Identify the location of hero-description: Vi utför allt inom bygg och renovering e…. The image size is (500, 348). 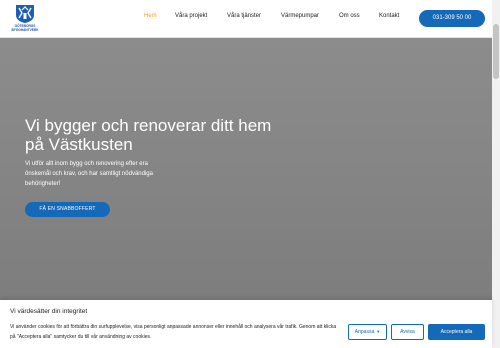
(89, 174).